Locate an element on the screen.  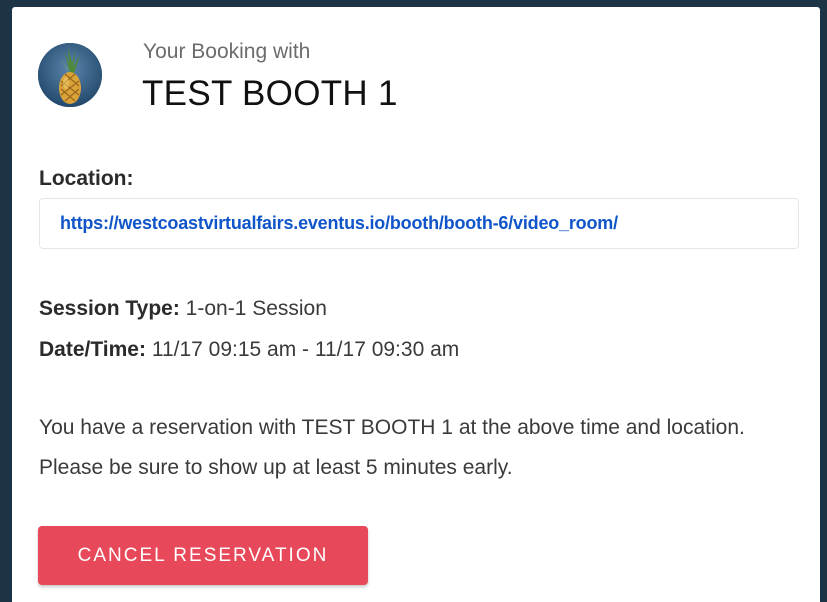
session-type-line: Session Type: 1-on-1 Session is located at coordinates (183, 309).